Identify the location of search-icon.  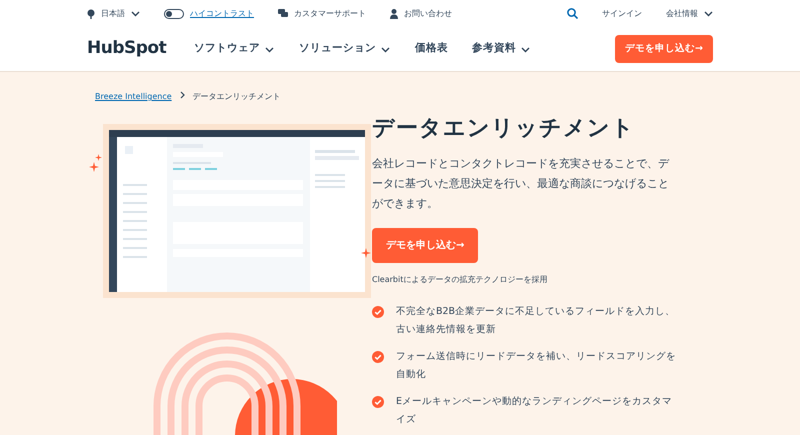
(572, 13).